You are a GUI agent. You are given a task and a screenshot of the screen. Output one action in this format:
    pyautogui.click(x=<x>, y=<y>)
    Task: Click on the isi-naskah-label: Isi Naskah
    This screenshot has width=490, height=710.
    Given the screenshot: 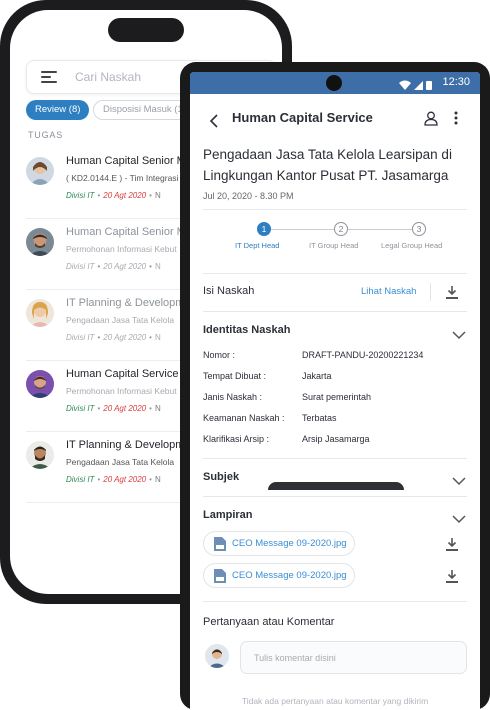 What is the action you would take?
    pyautogui.click(x=229, y=291)
    